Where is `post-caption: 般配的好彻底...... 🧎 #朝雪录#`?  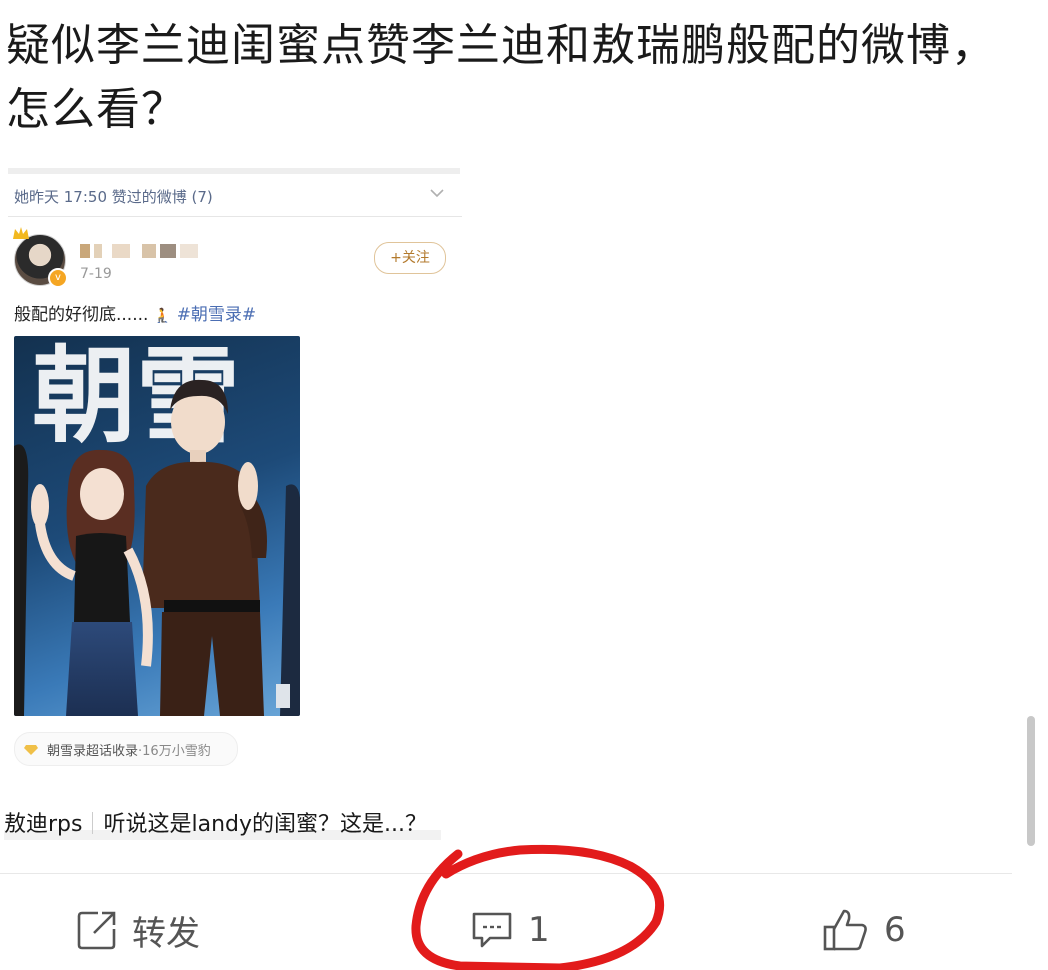 post-caption: 般配的好彻底...... 🧎 #朝雪录# is located at coordinates (135, 312).